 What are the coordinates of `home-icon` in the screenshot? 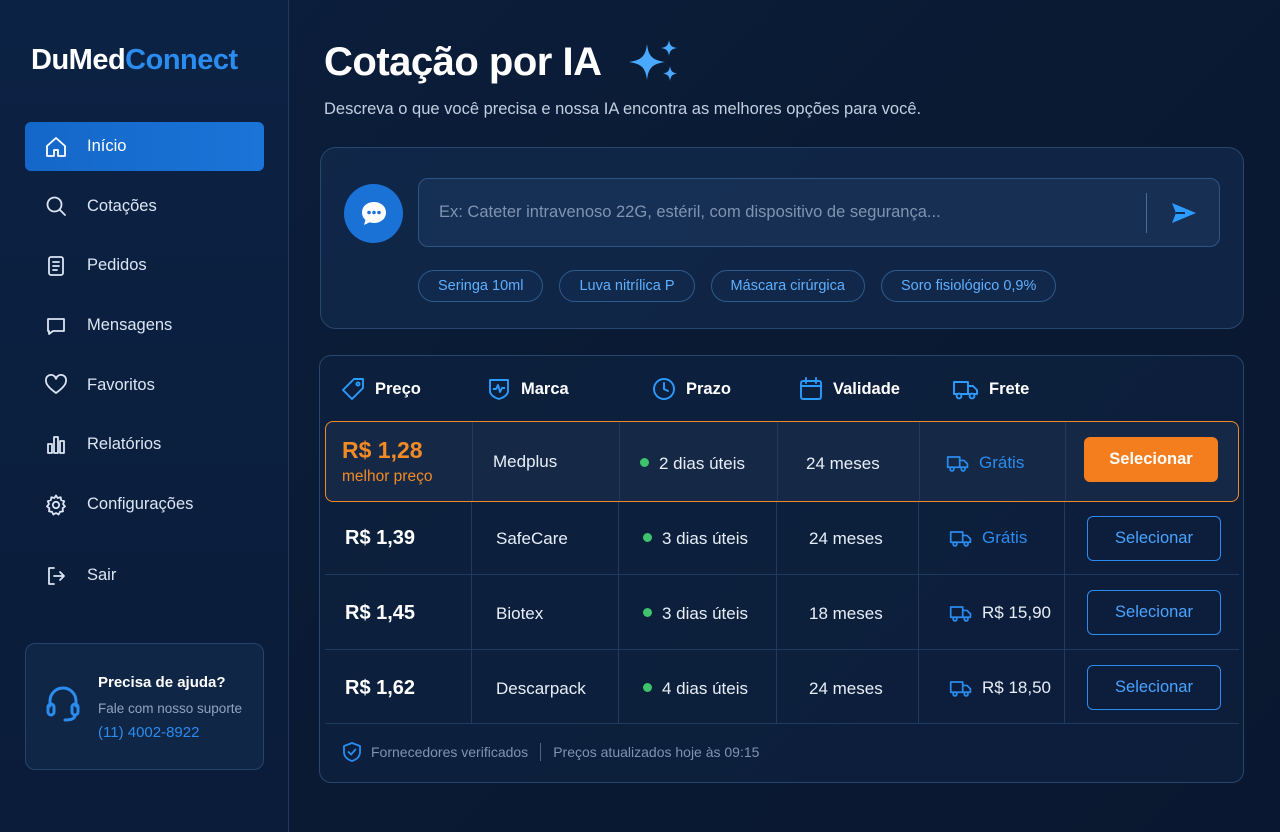 It's located at (56, 147).